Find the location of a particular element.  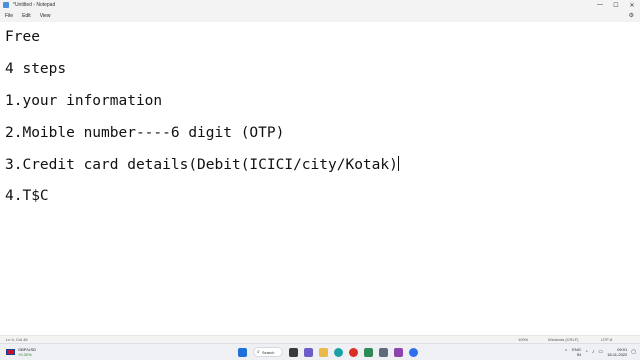

browser-icon is located at coordinates (413, 352).